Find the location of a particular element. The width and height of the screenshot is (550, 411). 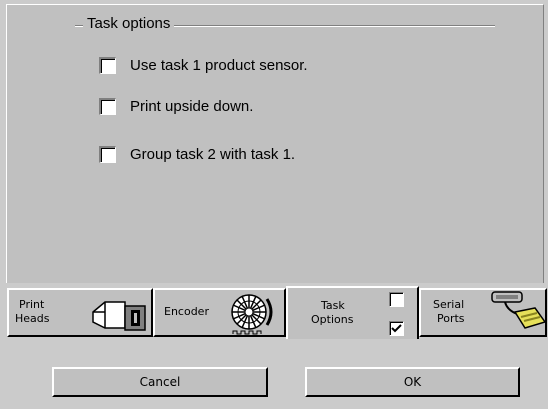

tab-serial-ports: Serial Ports is located at coordinates (483, 312).